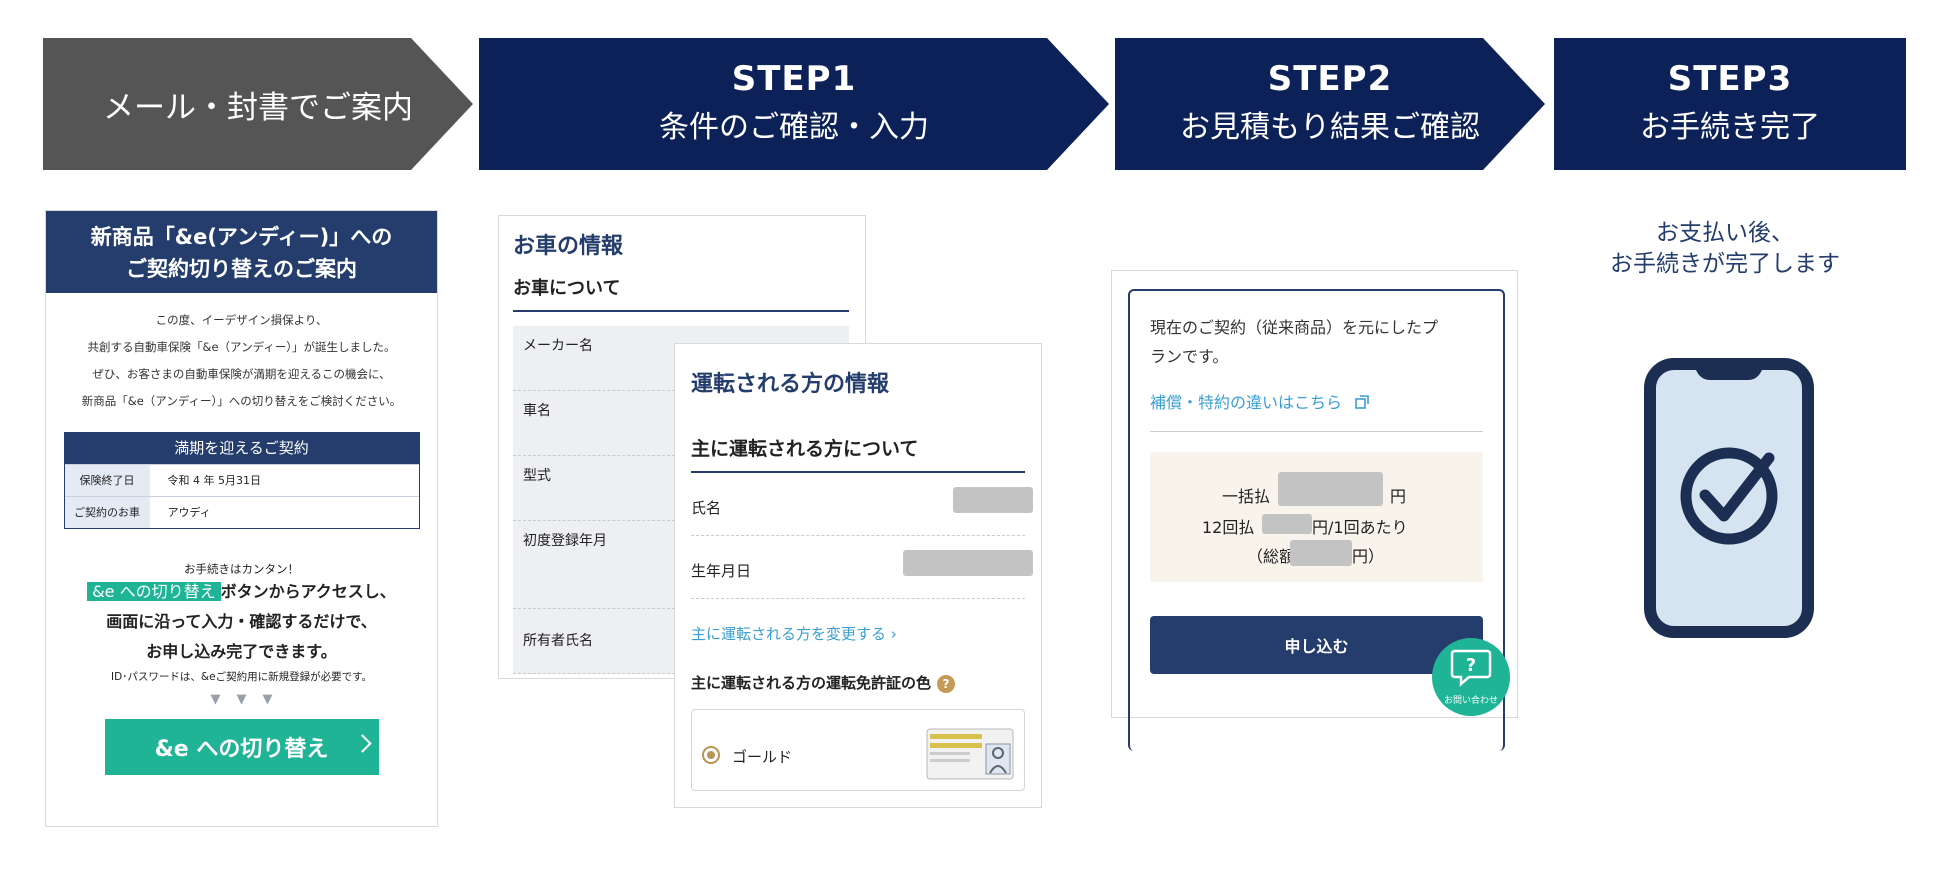 The height and width of the screenshot is (870, 1950). I want to click on lump-sum-label: 一括払, so click(1246, 496).